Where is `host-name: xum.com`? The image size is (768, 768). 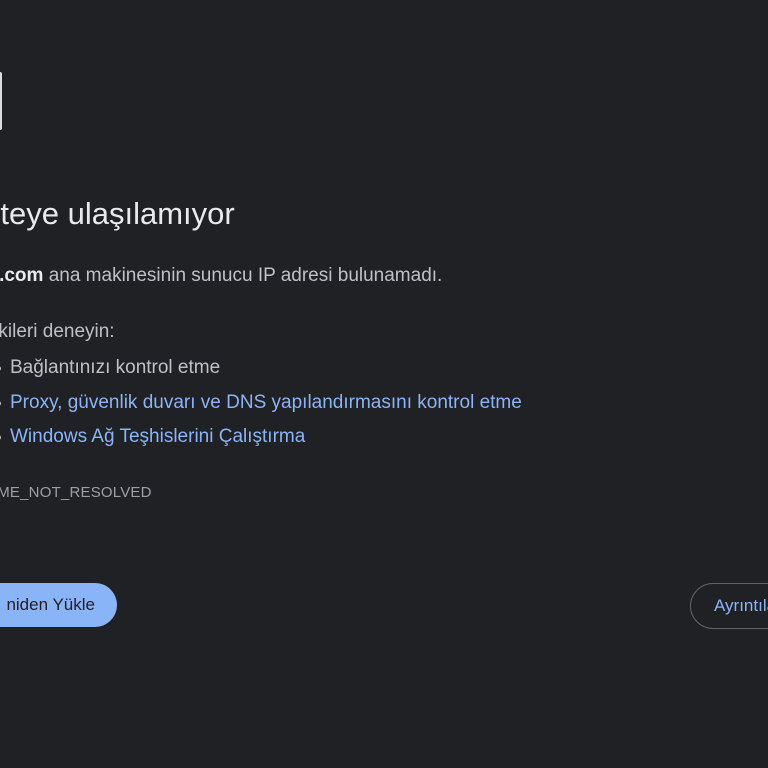 host-name: xum.com is located at coordinates (22, 275).